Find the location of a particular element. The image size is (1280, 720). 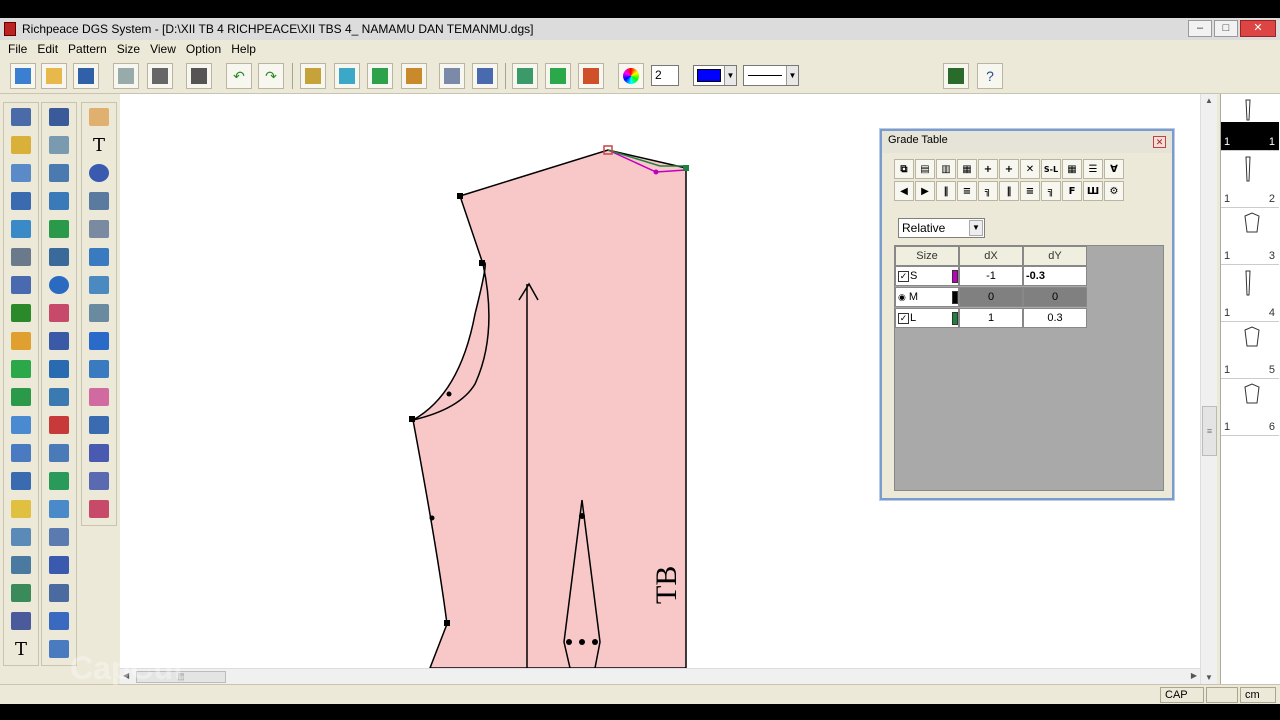

scissors-icon is located at coordinates (21, 313).